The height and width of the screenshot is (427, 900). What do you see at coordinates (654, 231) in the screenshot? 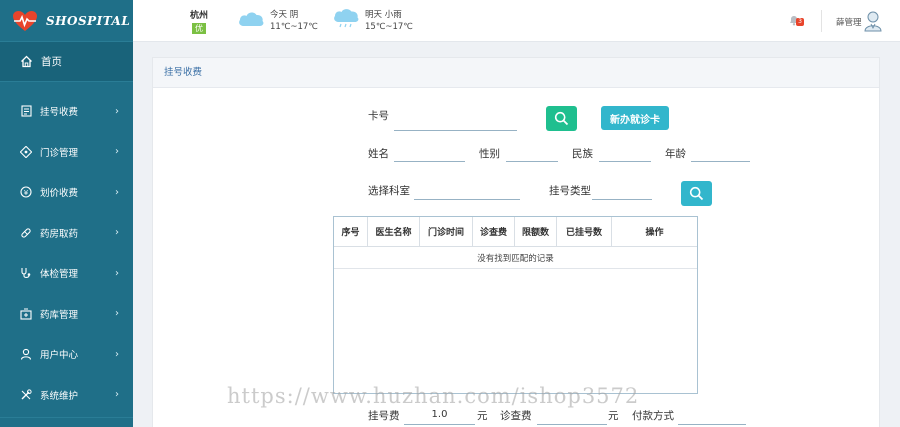
I see `column-header: 操作` at bounding box center [654, 231].